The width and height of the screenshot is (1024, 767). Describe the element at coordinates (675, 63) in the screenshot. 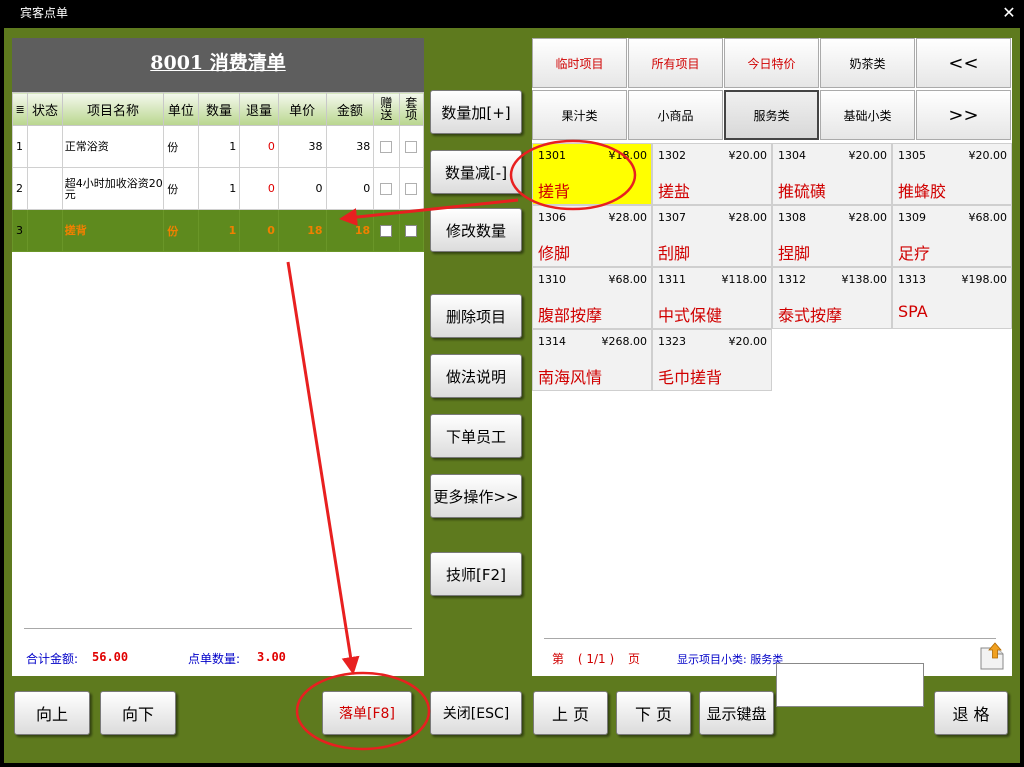

I see `tab-all-items: 所有项目` at that location.